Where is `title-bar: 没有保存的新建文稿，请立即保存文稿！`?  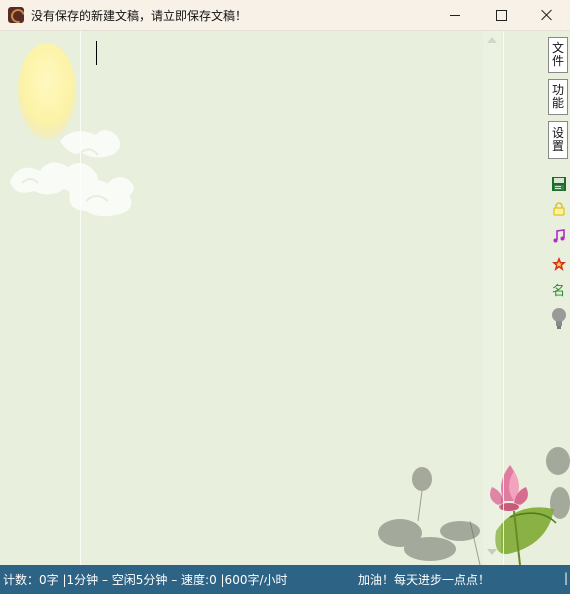 title-bar: 没有保存的新建文稿，请立即保存文稿！ is located at coordinates (285, 15).